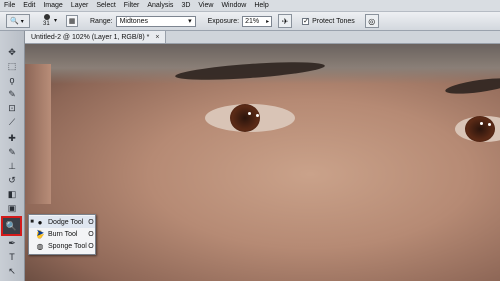  Describe the element at coordinates (12, 208) in the screenshot. I see `gradient-tool-icon: ▣` at that location.